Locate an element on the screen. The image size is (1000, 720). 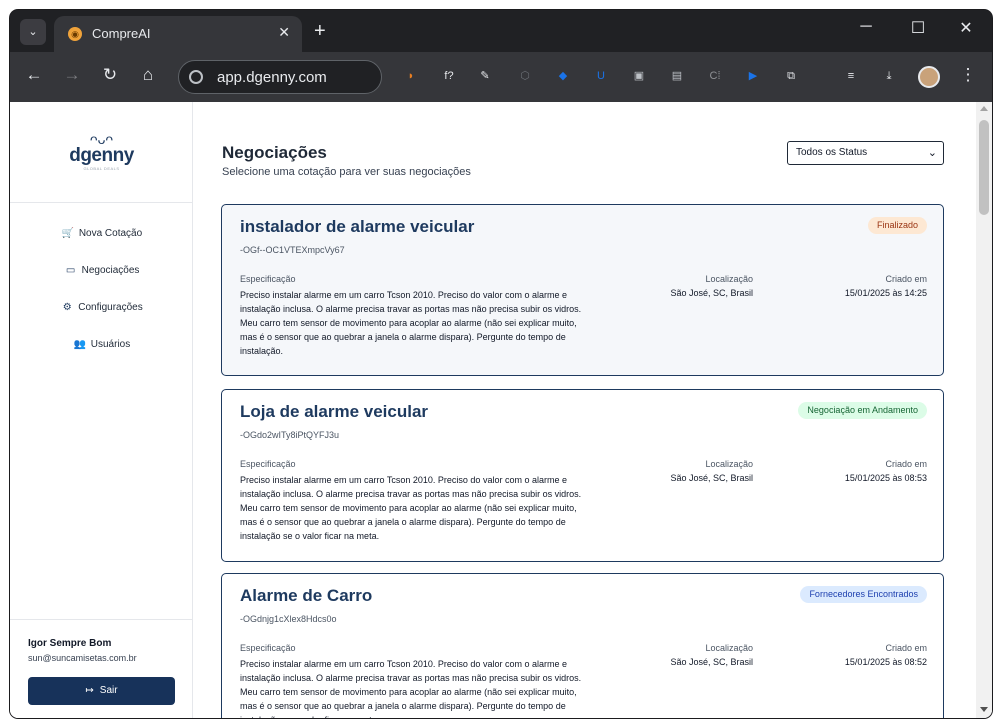
pen-ext-icon: ✎ is located at coordinates (485, 76).